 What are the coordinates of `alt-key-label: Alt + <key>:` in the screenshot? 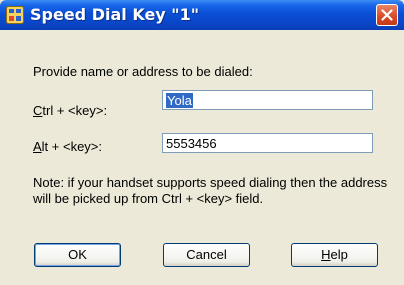 It's located at (67, 146).